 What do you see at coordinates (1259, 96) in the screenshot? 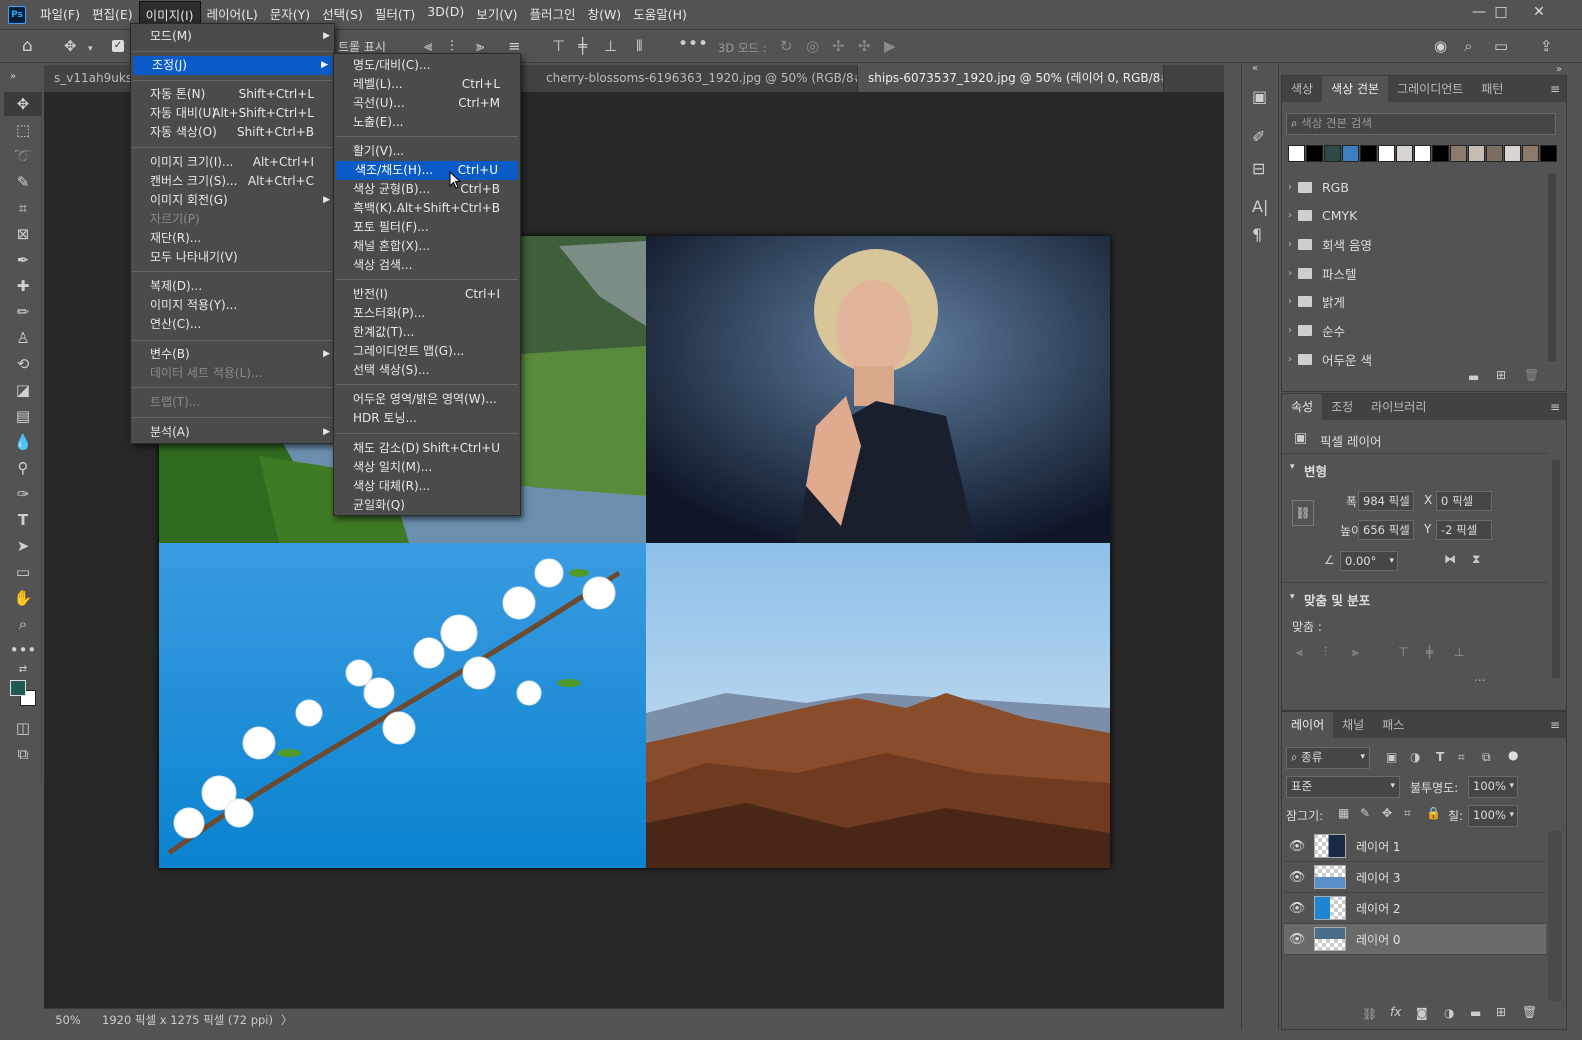
I see `history-icon: ▣` at bounding box center [1259, 96].